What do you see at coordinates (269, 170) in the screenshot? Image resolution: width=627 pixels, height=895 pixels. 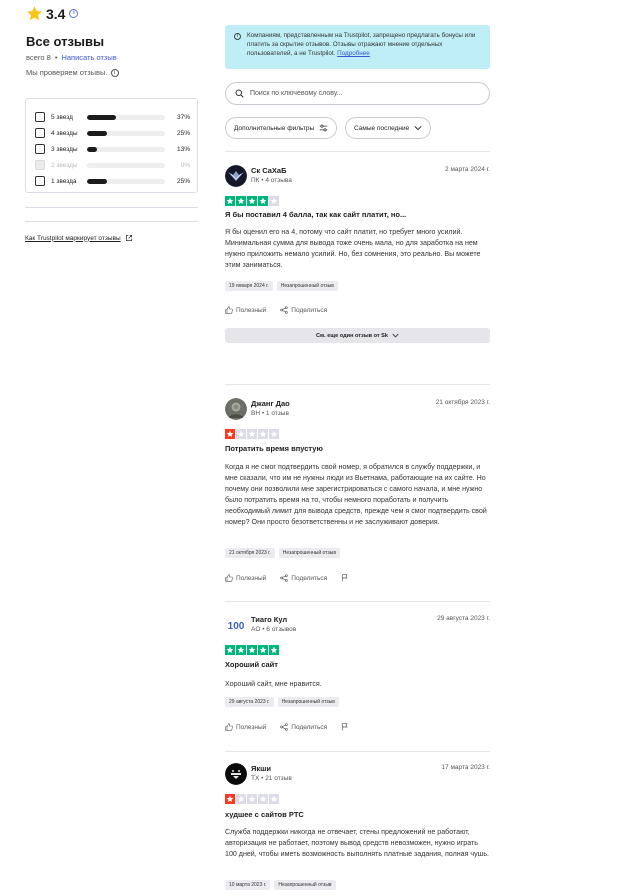 I see `reviewer-name: Ск СаХаБ` at bounding box center [269, 170].